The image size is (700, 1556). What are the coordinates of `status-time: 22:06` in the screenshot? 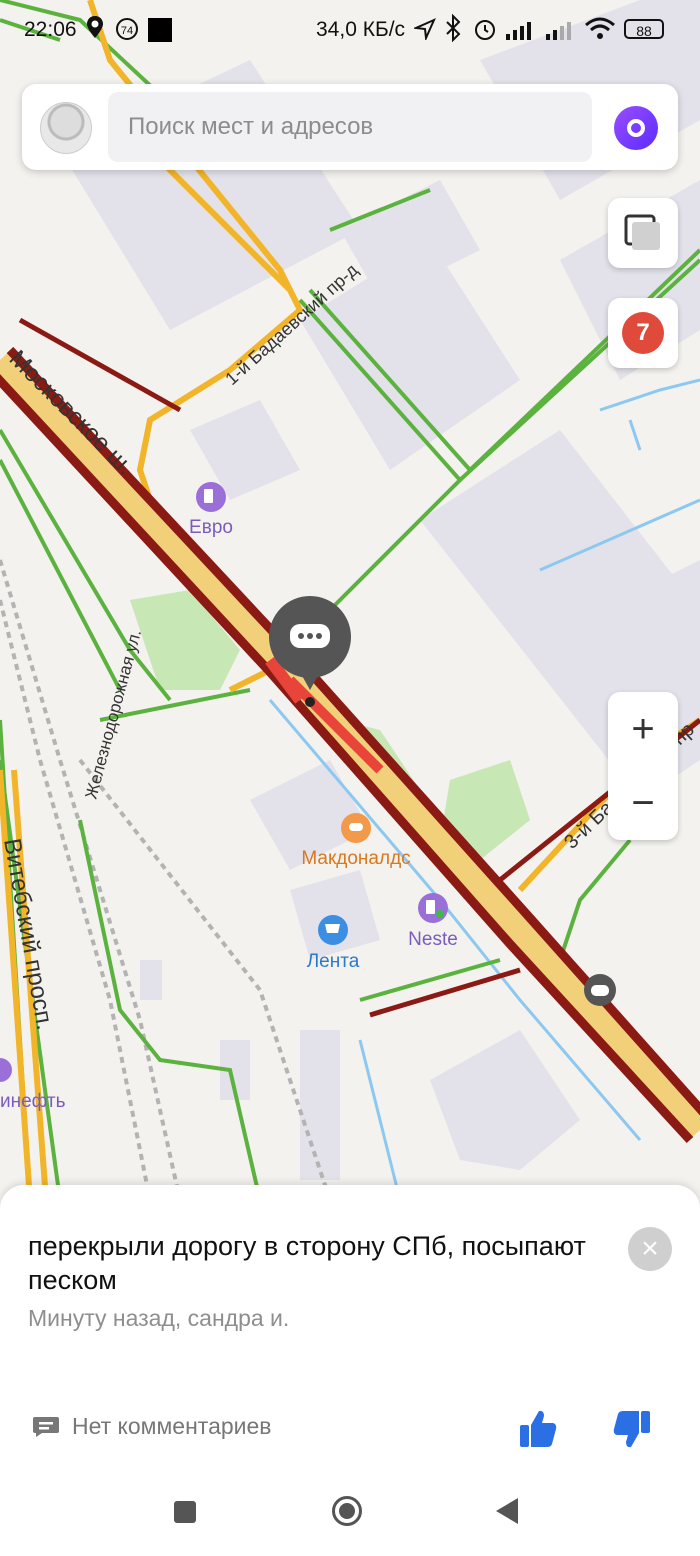 It's located at (50, 29).